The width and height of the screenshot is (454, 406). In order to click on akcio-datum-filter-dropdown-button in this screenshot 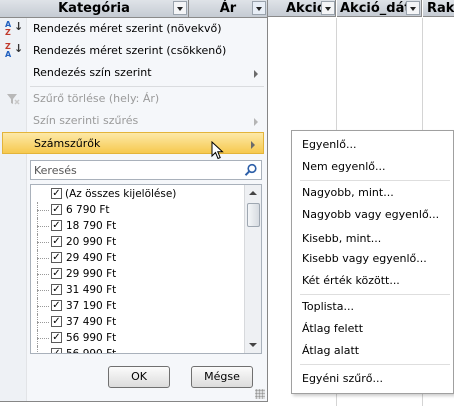, I will do `click(413, 8)`.